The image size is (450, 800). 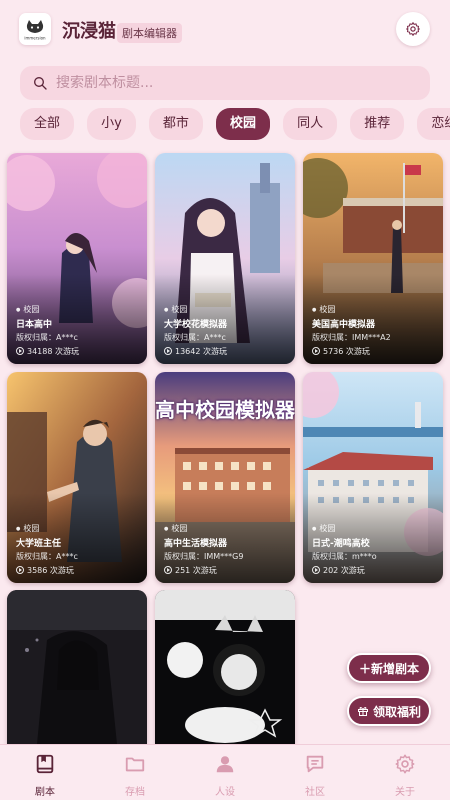 I want to click on search-icon, so click(x=40, y=83).